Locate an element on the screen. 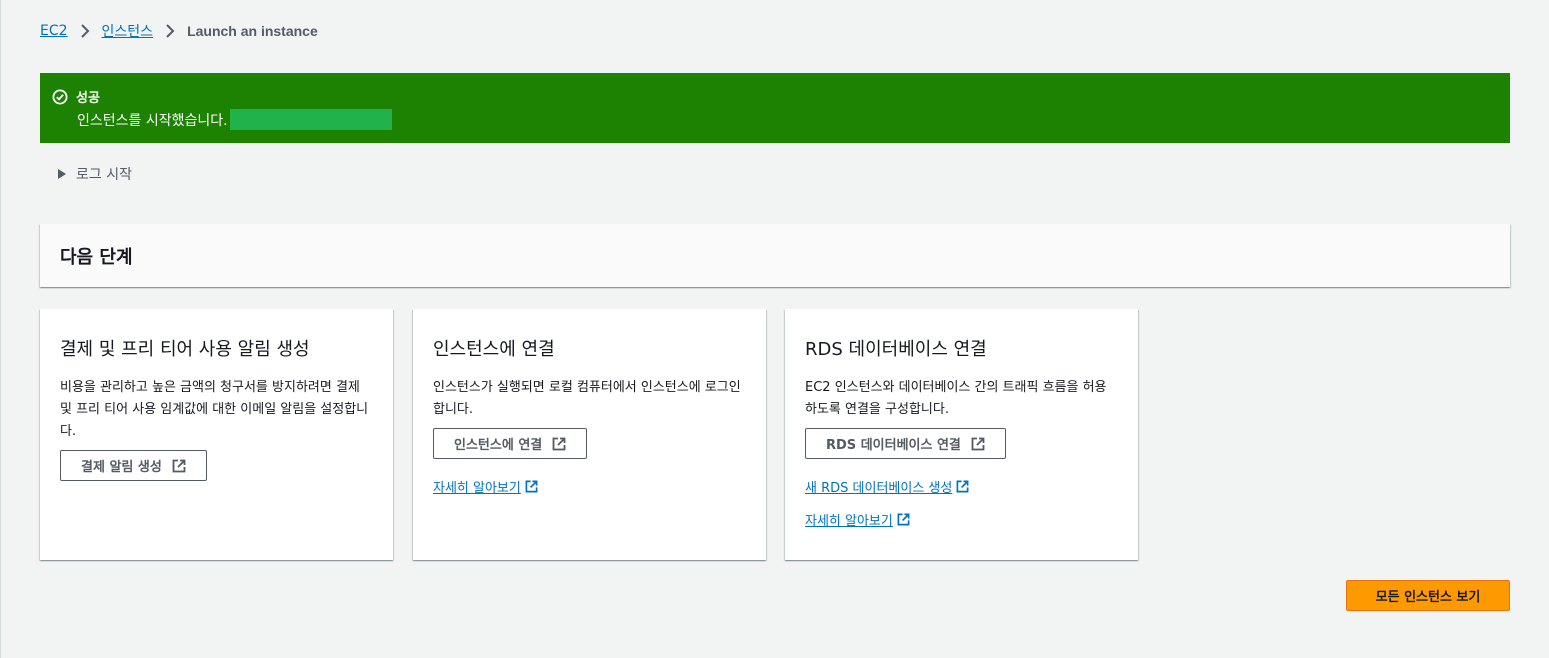 The height and width of the screenshot is (658, 1549). breadcrumb-instances: 인스턴스 is located at coordinates (128, 31).